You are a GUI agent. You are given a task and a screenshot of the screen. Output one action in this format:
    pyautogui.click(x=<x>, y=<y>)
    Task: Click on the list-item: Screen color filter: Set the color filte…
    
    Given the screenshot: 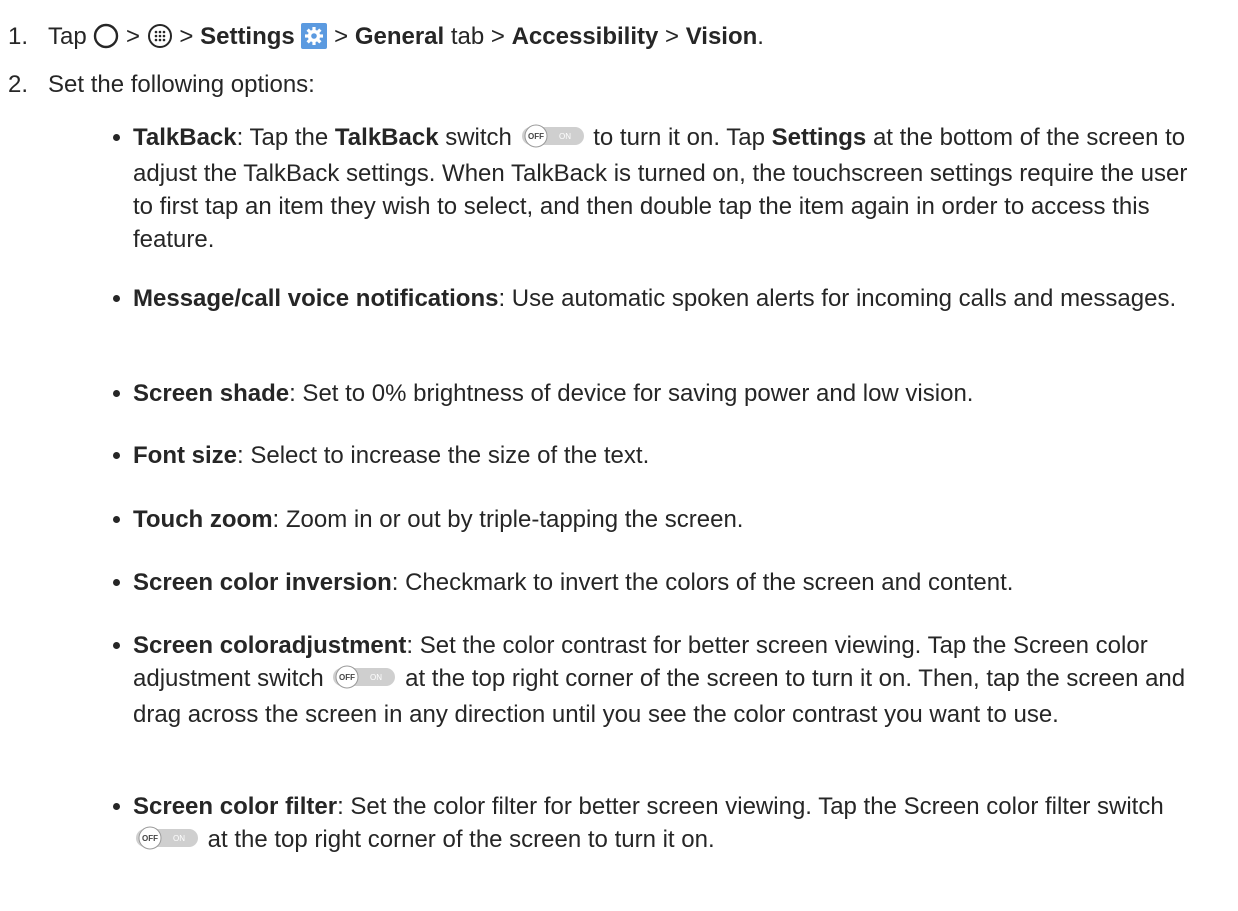 What is the action you would take?
    pyautogui.click(x=663, y=824)
    